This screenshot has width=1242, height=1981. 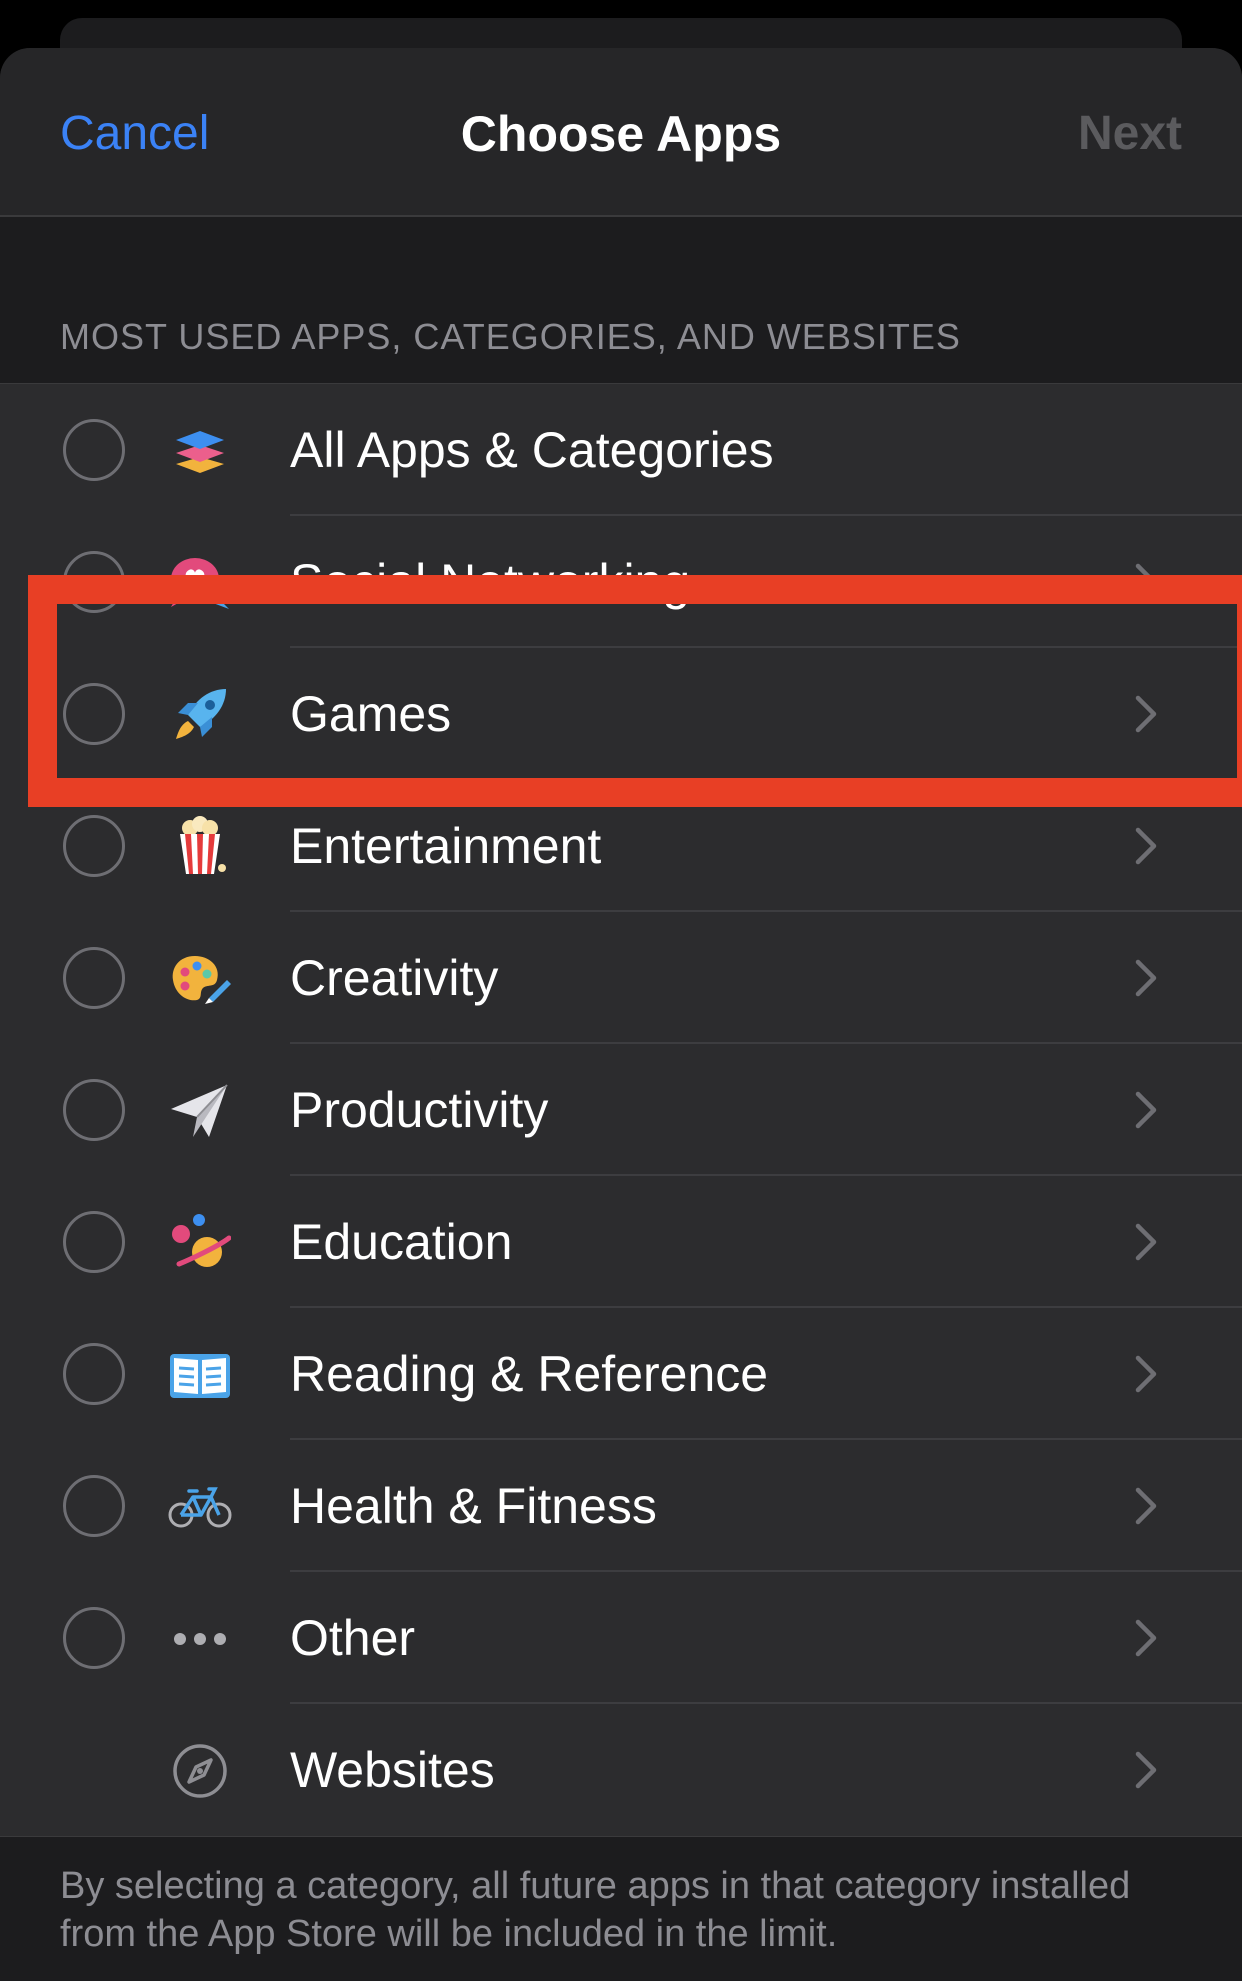 What do you see at coordinates (200, 847) in the screenshot?
I see `popcorn-icon` at bounding box center [200, 847].